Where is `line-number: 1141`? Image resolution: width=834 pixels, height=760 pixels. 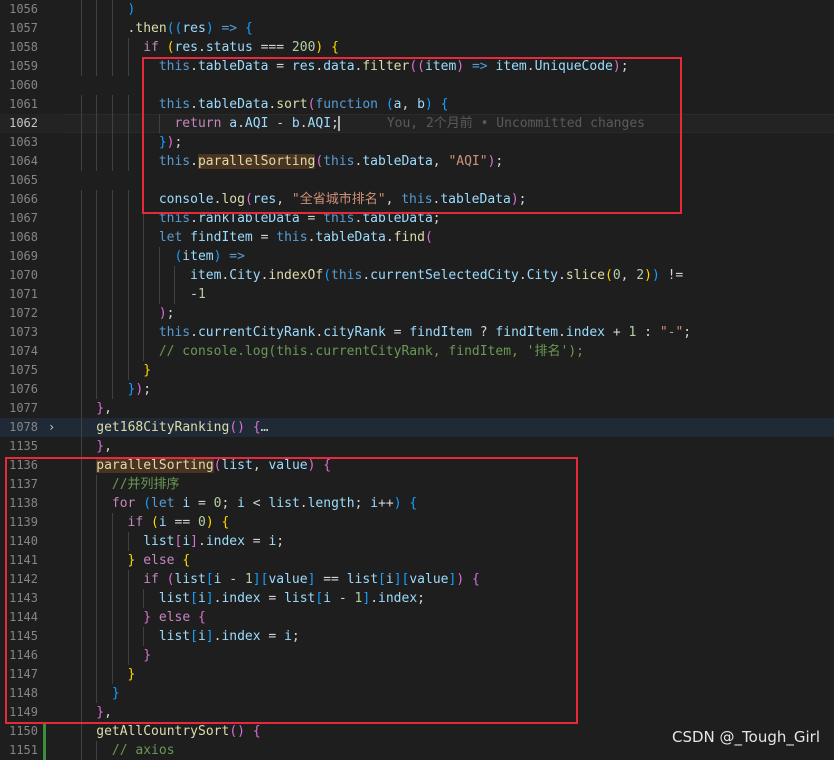
line-number: 1141 is located at coordinates (23, 560).